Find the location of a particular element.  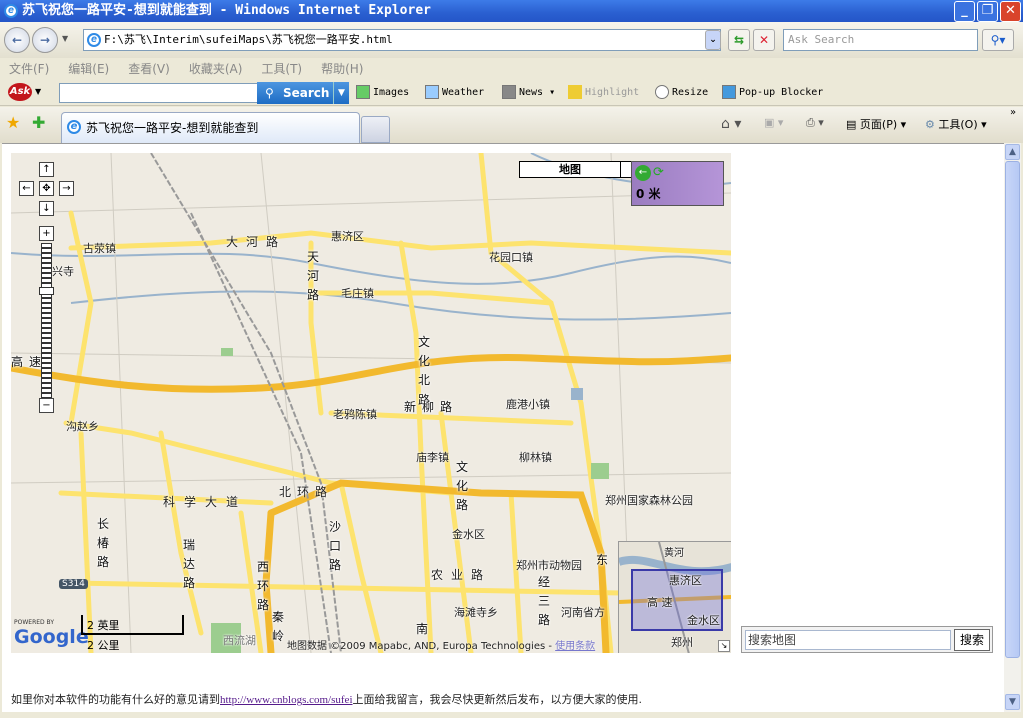

road-label: 农业路 is located at coordinates (461, 575).